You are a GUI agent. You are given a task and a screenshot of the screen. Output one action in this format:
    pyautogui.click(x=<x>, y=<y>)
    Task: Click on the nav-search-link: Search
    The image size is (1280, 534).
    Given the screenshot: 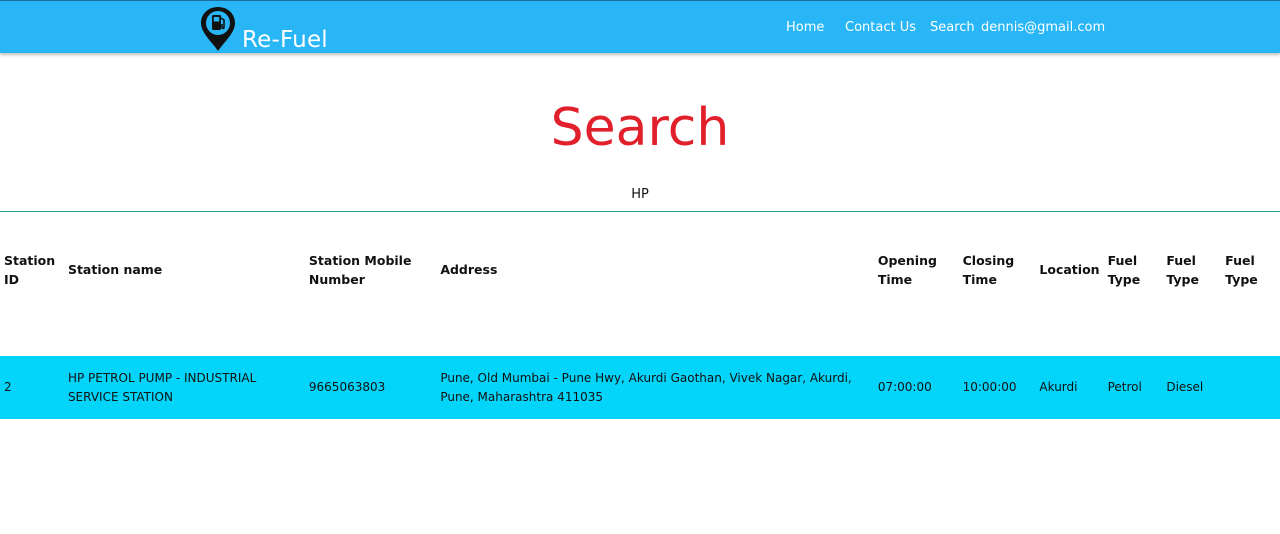 What is the action you would take?
    pyautogui.click(x=952, y=27)
    